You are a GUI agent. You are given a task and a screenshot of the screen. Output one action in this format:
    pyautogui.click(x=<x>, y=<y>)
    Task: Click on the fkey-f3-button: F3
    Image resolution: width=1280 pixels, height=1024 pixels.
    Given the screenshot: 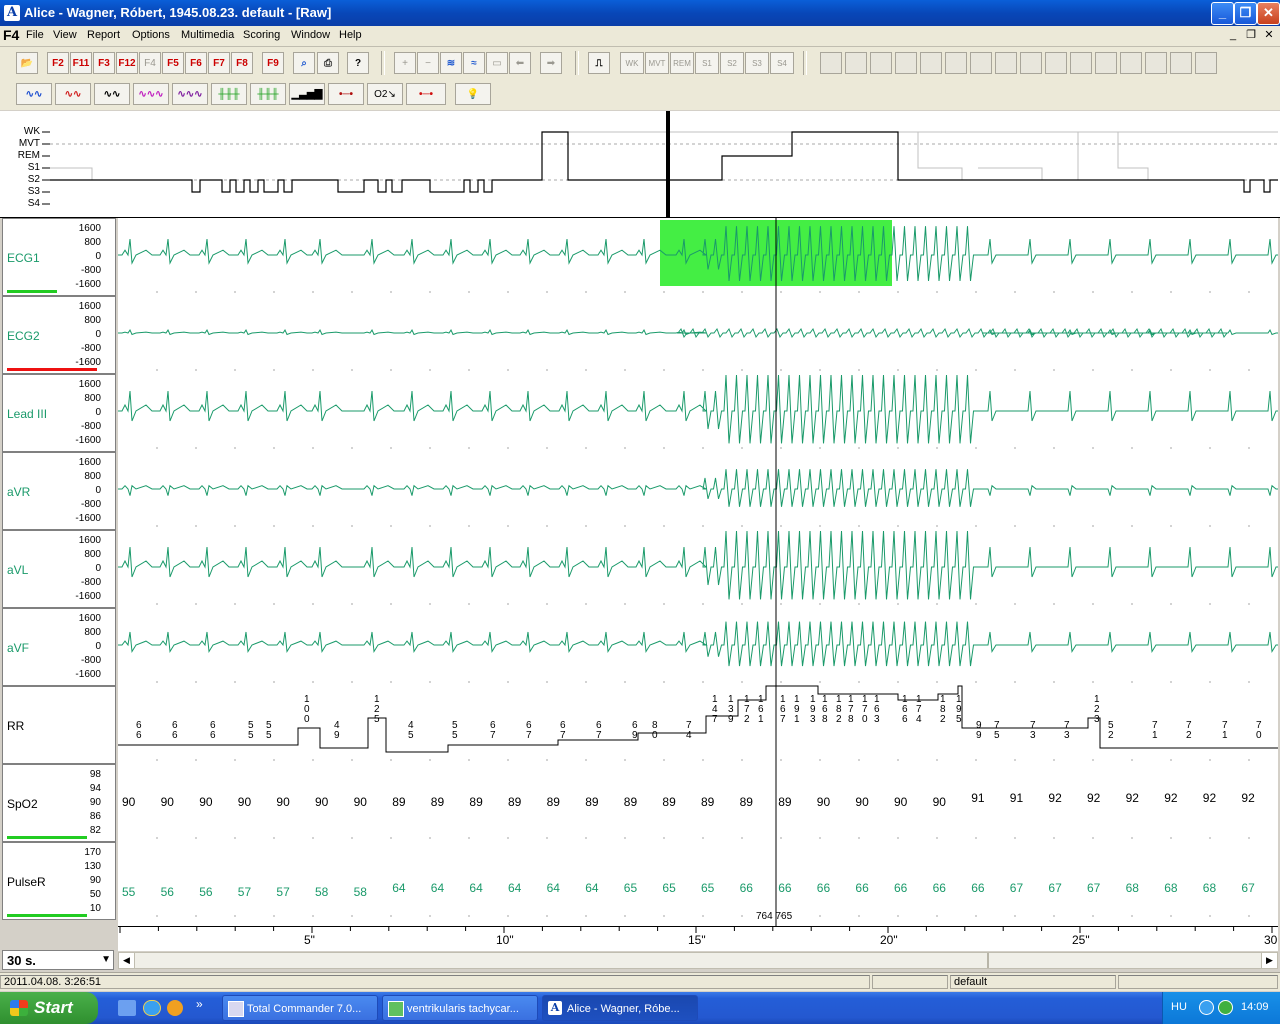 What is the action you would take?
    pyautogui.click(x=104, y=63)
    